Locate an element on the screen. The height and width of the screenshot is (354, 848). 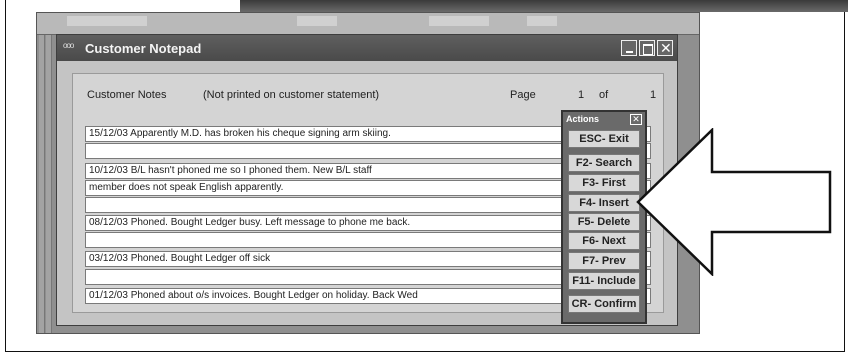
customer-notes-label: Customer Notes is located at coordinates (127, 95).